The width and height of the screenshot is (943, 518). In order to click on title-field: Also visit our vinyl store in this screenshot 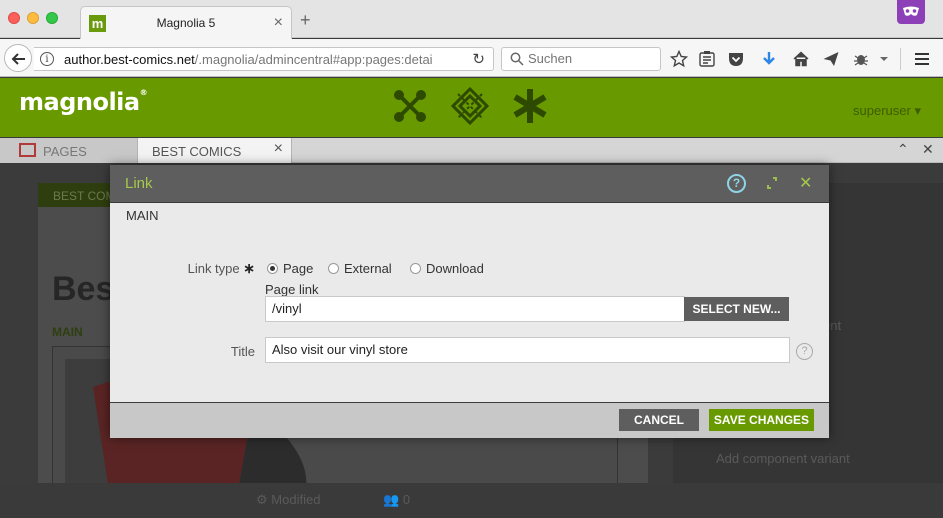, I will do `click(527, 350)`.